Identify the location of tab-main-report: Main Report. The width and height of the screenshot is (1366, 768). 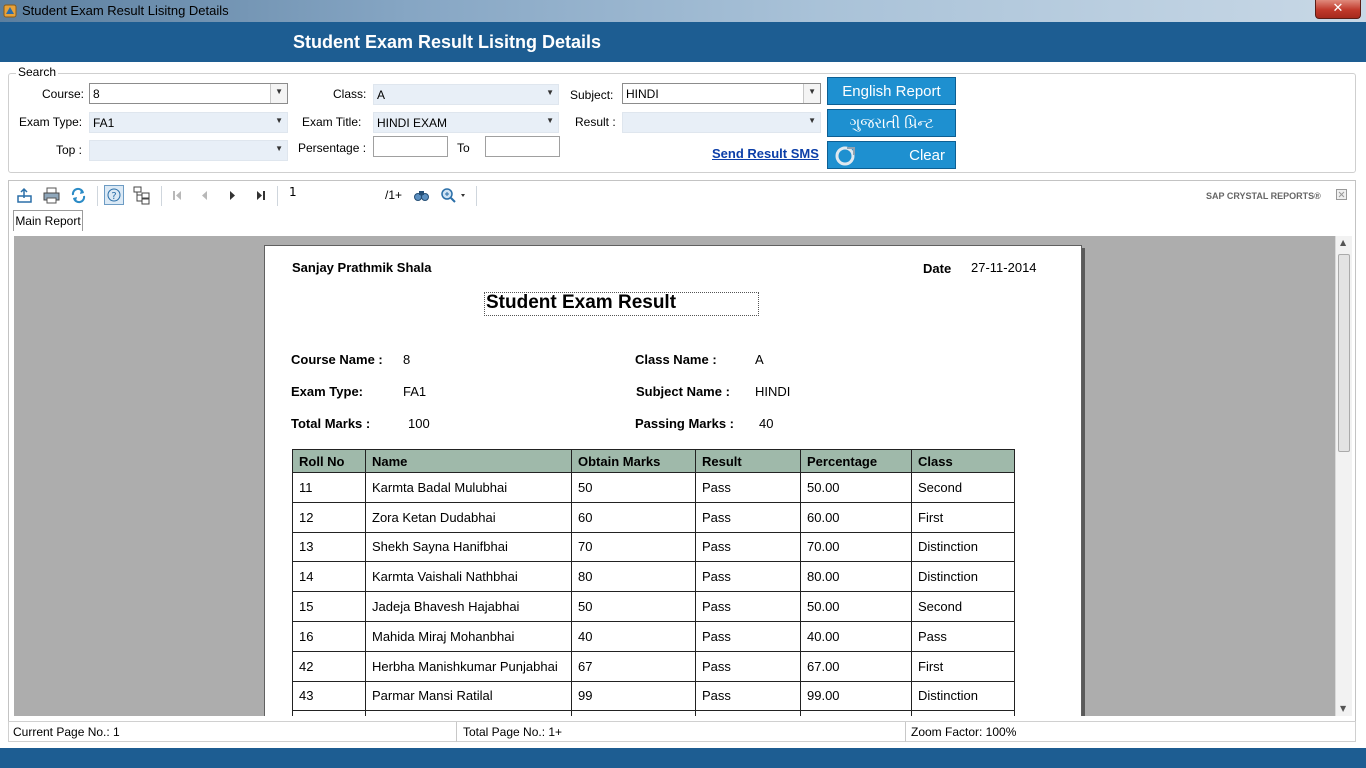
(48, 220).